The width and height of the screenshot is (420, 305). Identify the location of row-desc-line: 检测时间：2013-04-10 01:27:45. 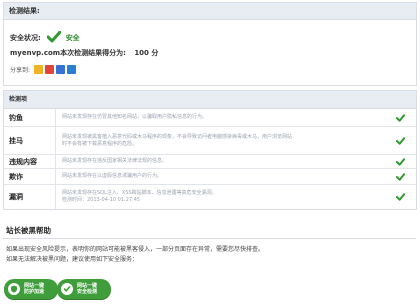
(101, 200).